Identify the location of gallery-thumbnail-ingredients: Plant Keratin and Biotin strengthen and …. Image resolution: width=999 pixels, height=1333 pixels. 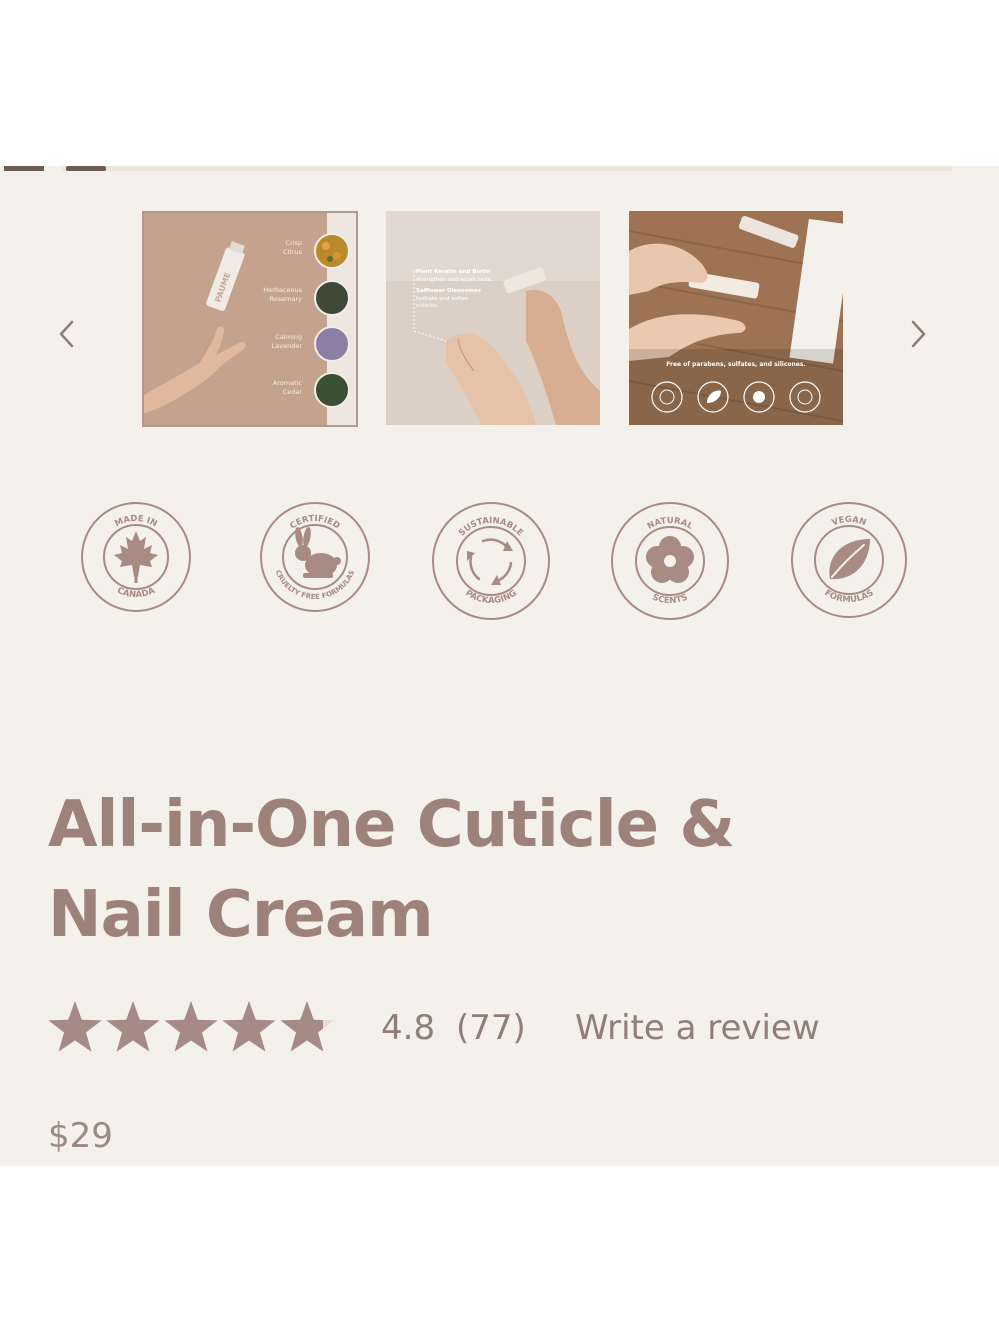
(494, 319).